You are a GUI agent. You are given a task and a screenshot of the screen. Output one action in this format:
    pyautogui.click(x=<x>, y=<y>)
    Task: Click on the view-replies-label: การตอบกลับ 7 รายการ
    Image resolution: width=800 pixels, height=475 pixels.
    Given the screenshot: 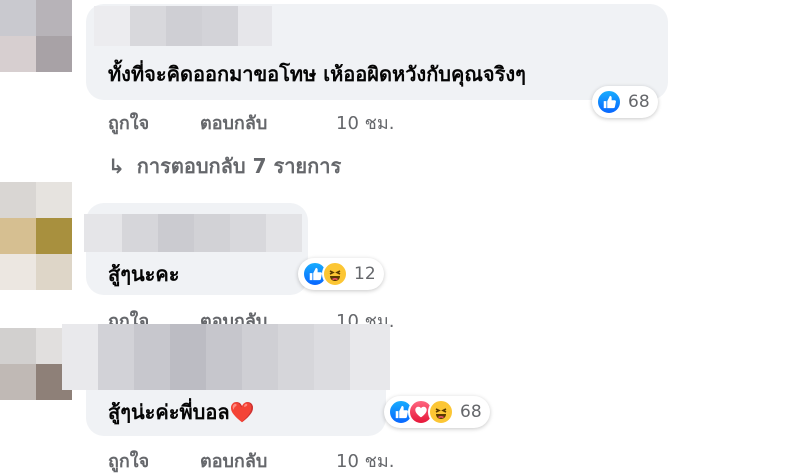 What is the action you would take?
    pyautogui.click(x=239, y=166)
    